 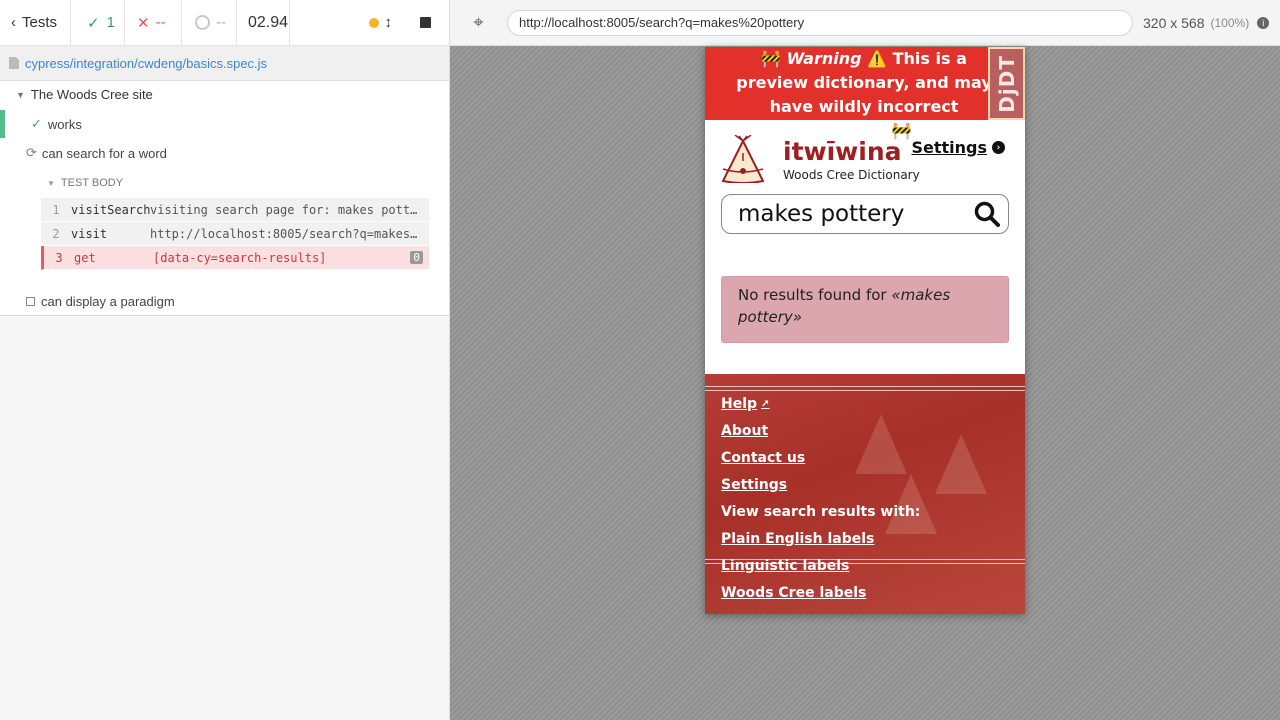 I want to click on site-title: itwīwina, so click(x=842, y=151).